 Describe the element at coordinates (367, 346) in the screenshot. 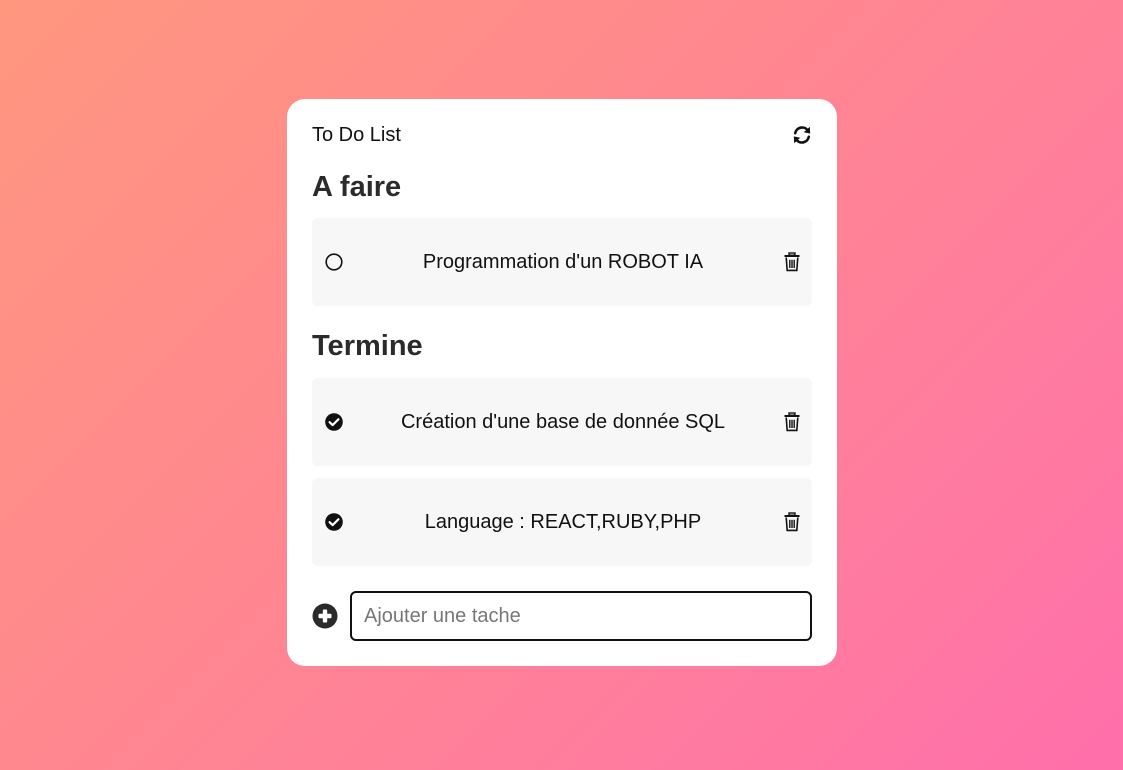

I see `section-title-done: Termine` at that location.